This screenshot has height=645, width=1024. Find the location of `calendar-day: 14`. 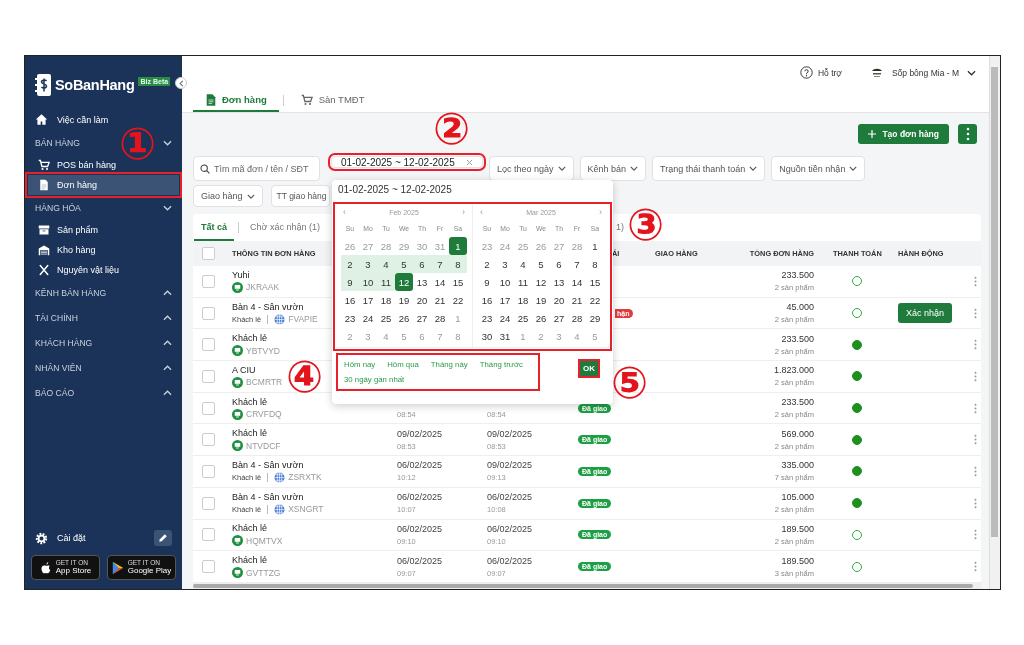

calendar-day: 14 is located at coordinates (440, 282).